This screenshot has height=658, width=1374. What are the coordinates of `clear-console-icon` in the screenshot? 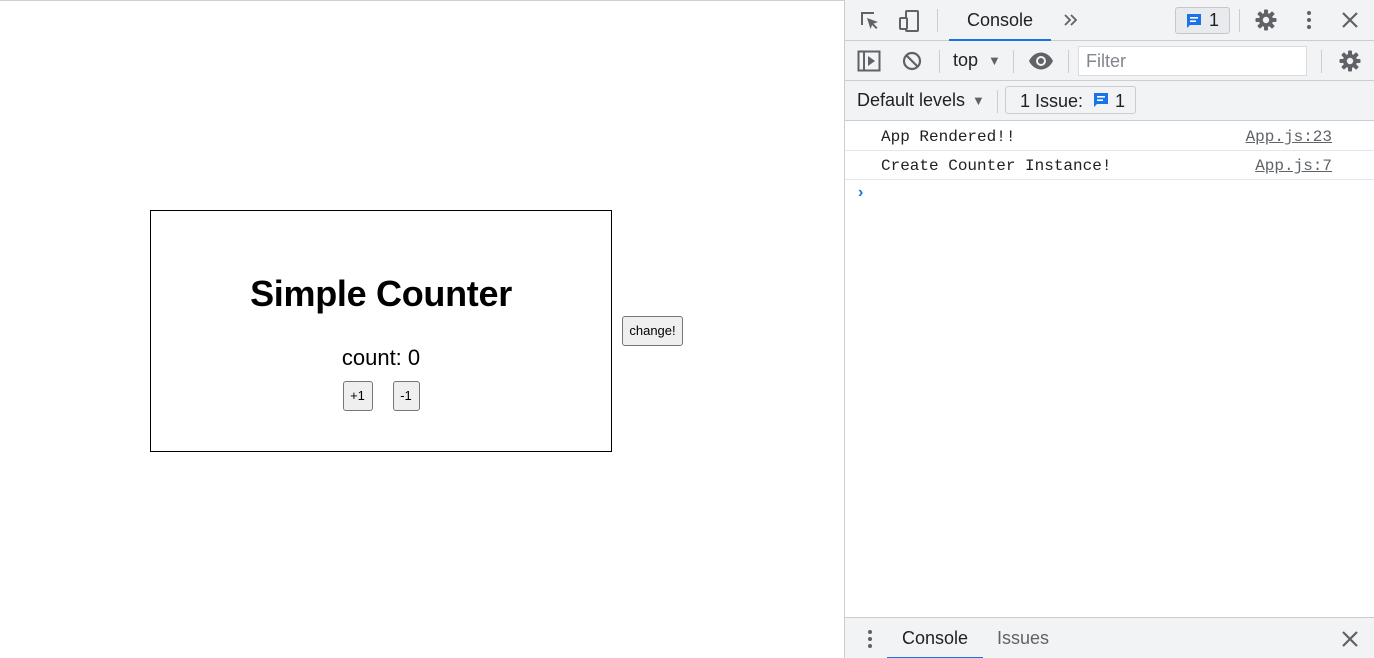 It's located at (912, 61).